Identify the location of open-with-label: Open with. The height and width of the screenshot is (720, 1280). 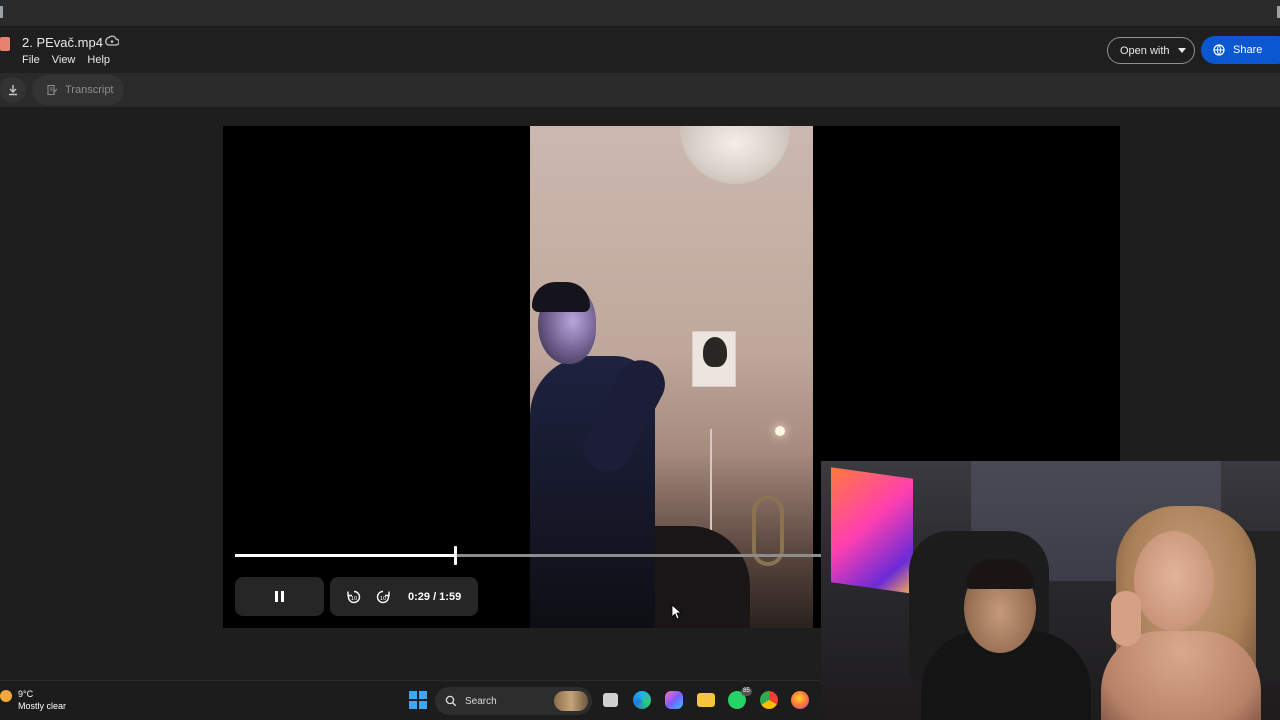
(1145, 50).